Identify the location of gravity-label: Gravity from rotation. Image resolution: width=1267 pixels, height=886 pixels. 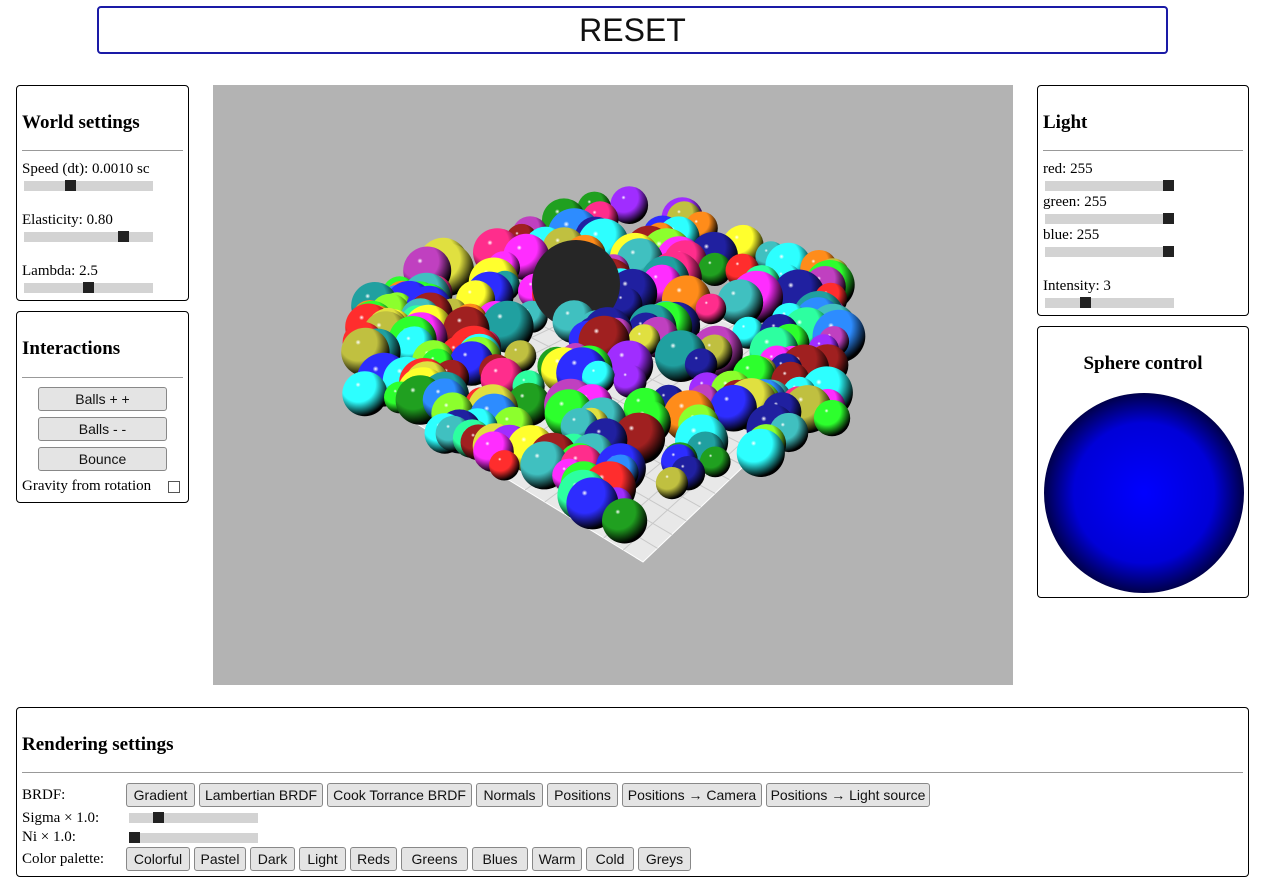
(87, 486).